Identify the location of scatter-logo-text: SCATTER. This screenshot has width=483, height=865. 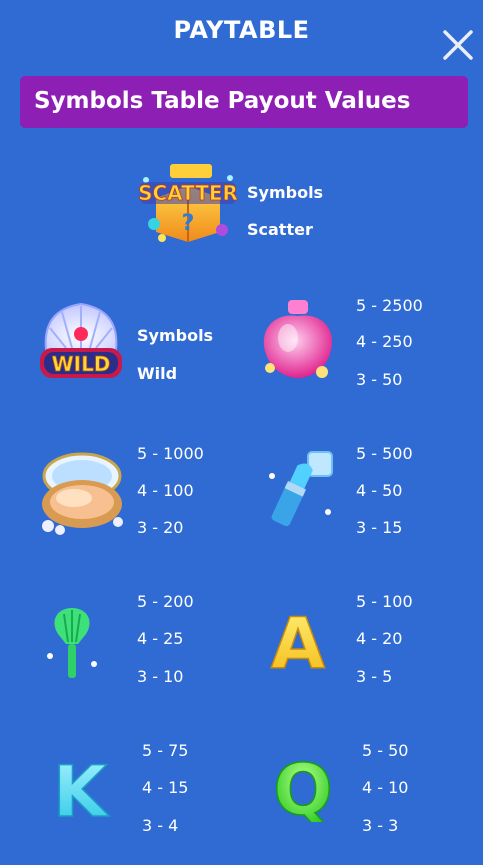
(188, 193).